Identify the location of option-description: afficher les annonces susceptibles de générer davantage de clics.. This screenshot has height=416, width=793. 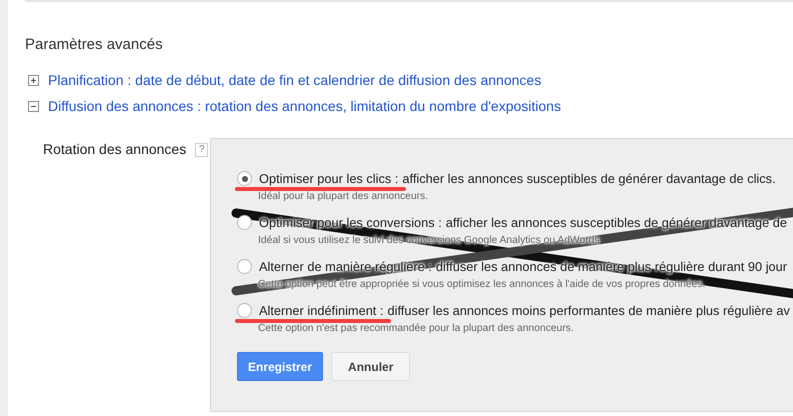
(589, 178).